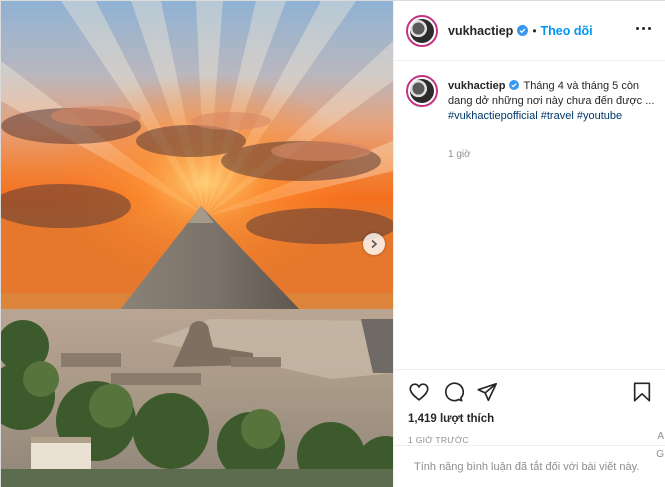 The image size is (665, 487). I want to click on post-timestamp: 1 GIỜ TRƯỚC, so click(530, 440).